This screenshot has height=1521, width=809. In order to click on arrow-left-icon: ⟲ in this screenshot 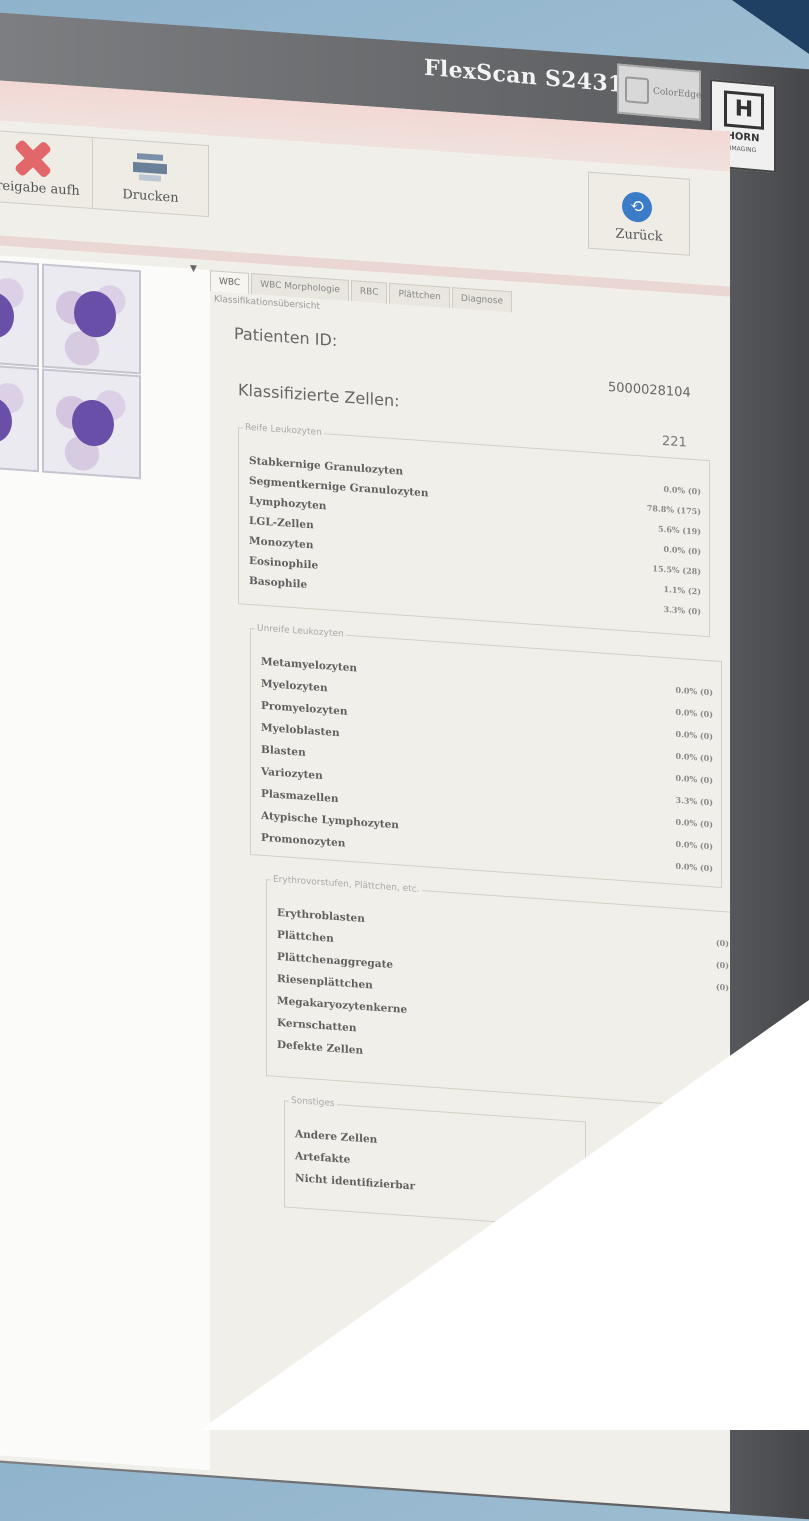, I will do `click(637, 207)`.